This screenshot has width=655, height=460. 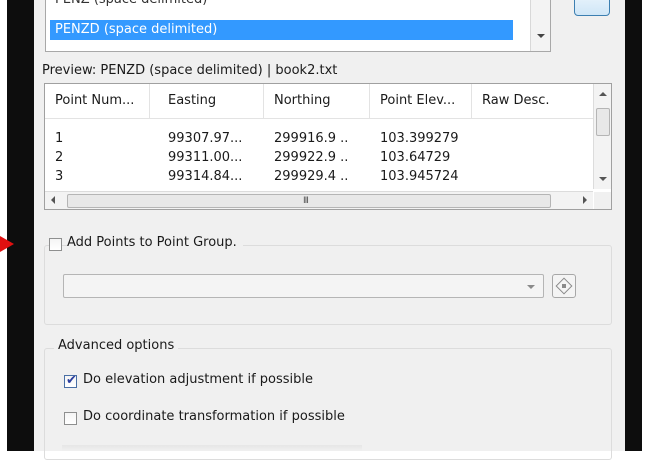 What do you see at coordinates (306, 201) in the screenshot?
I see `scroll-grip-icon: III` at bounding box center [306, 201].